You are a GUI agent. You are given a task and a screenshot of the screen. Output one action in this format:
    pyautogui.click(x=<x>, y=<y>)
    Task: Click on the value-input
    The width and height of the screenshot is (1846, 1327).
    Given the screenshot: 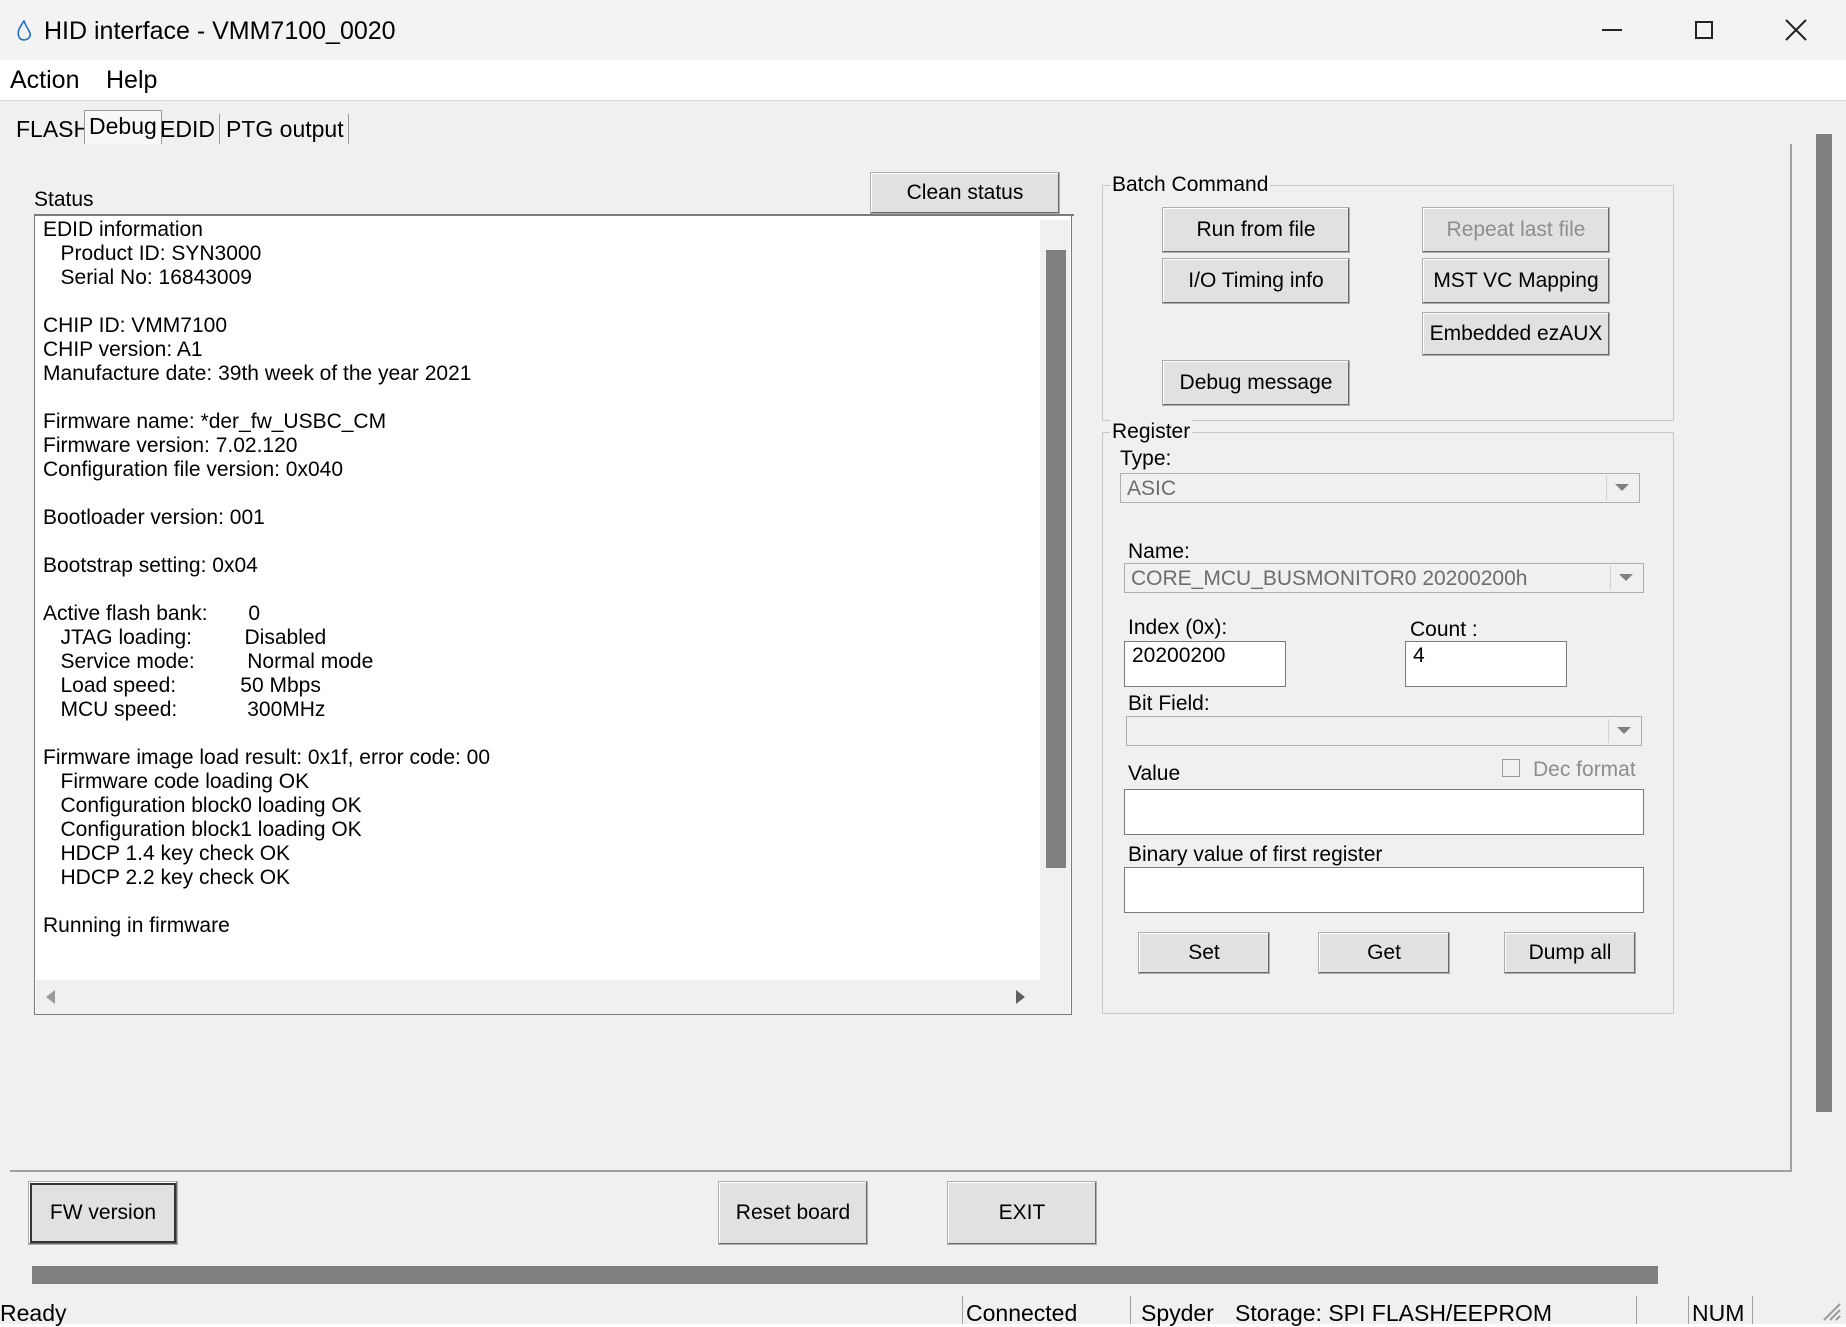 What is the action you would take?
    pyautogui.click(x=1384, y=812)
    